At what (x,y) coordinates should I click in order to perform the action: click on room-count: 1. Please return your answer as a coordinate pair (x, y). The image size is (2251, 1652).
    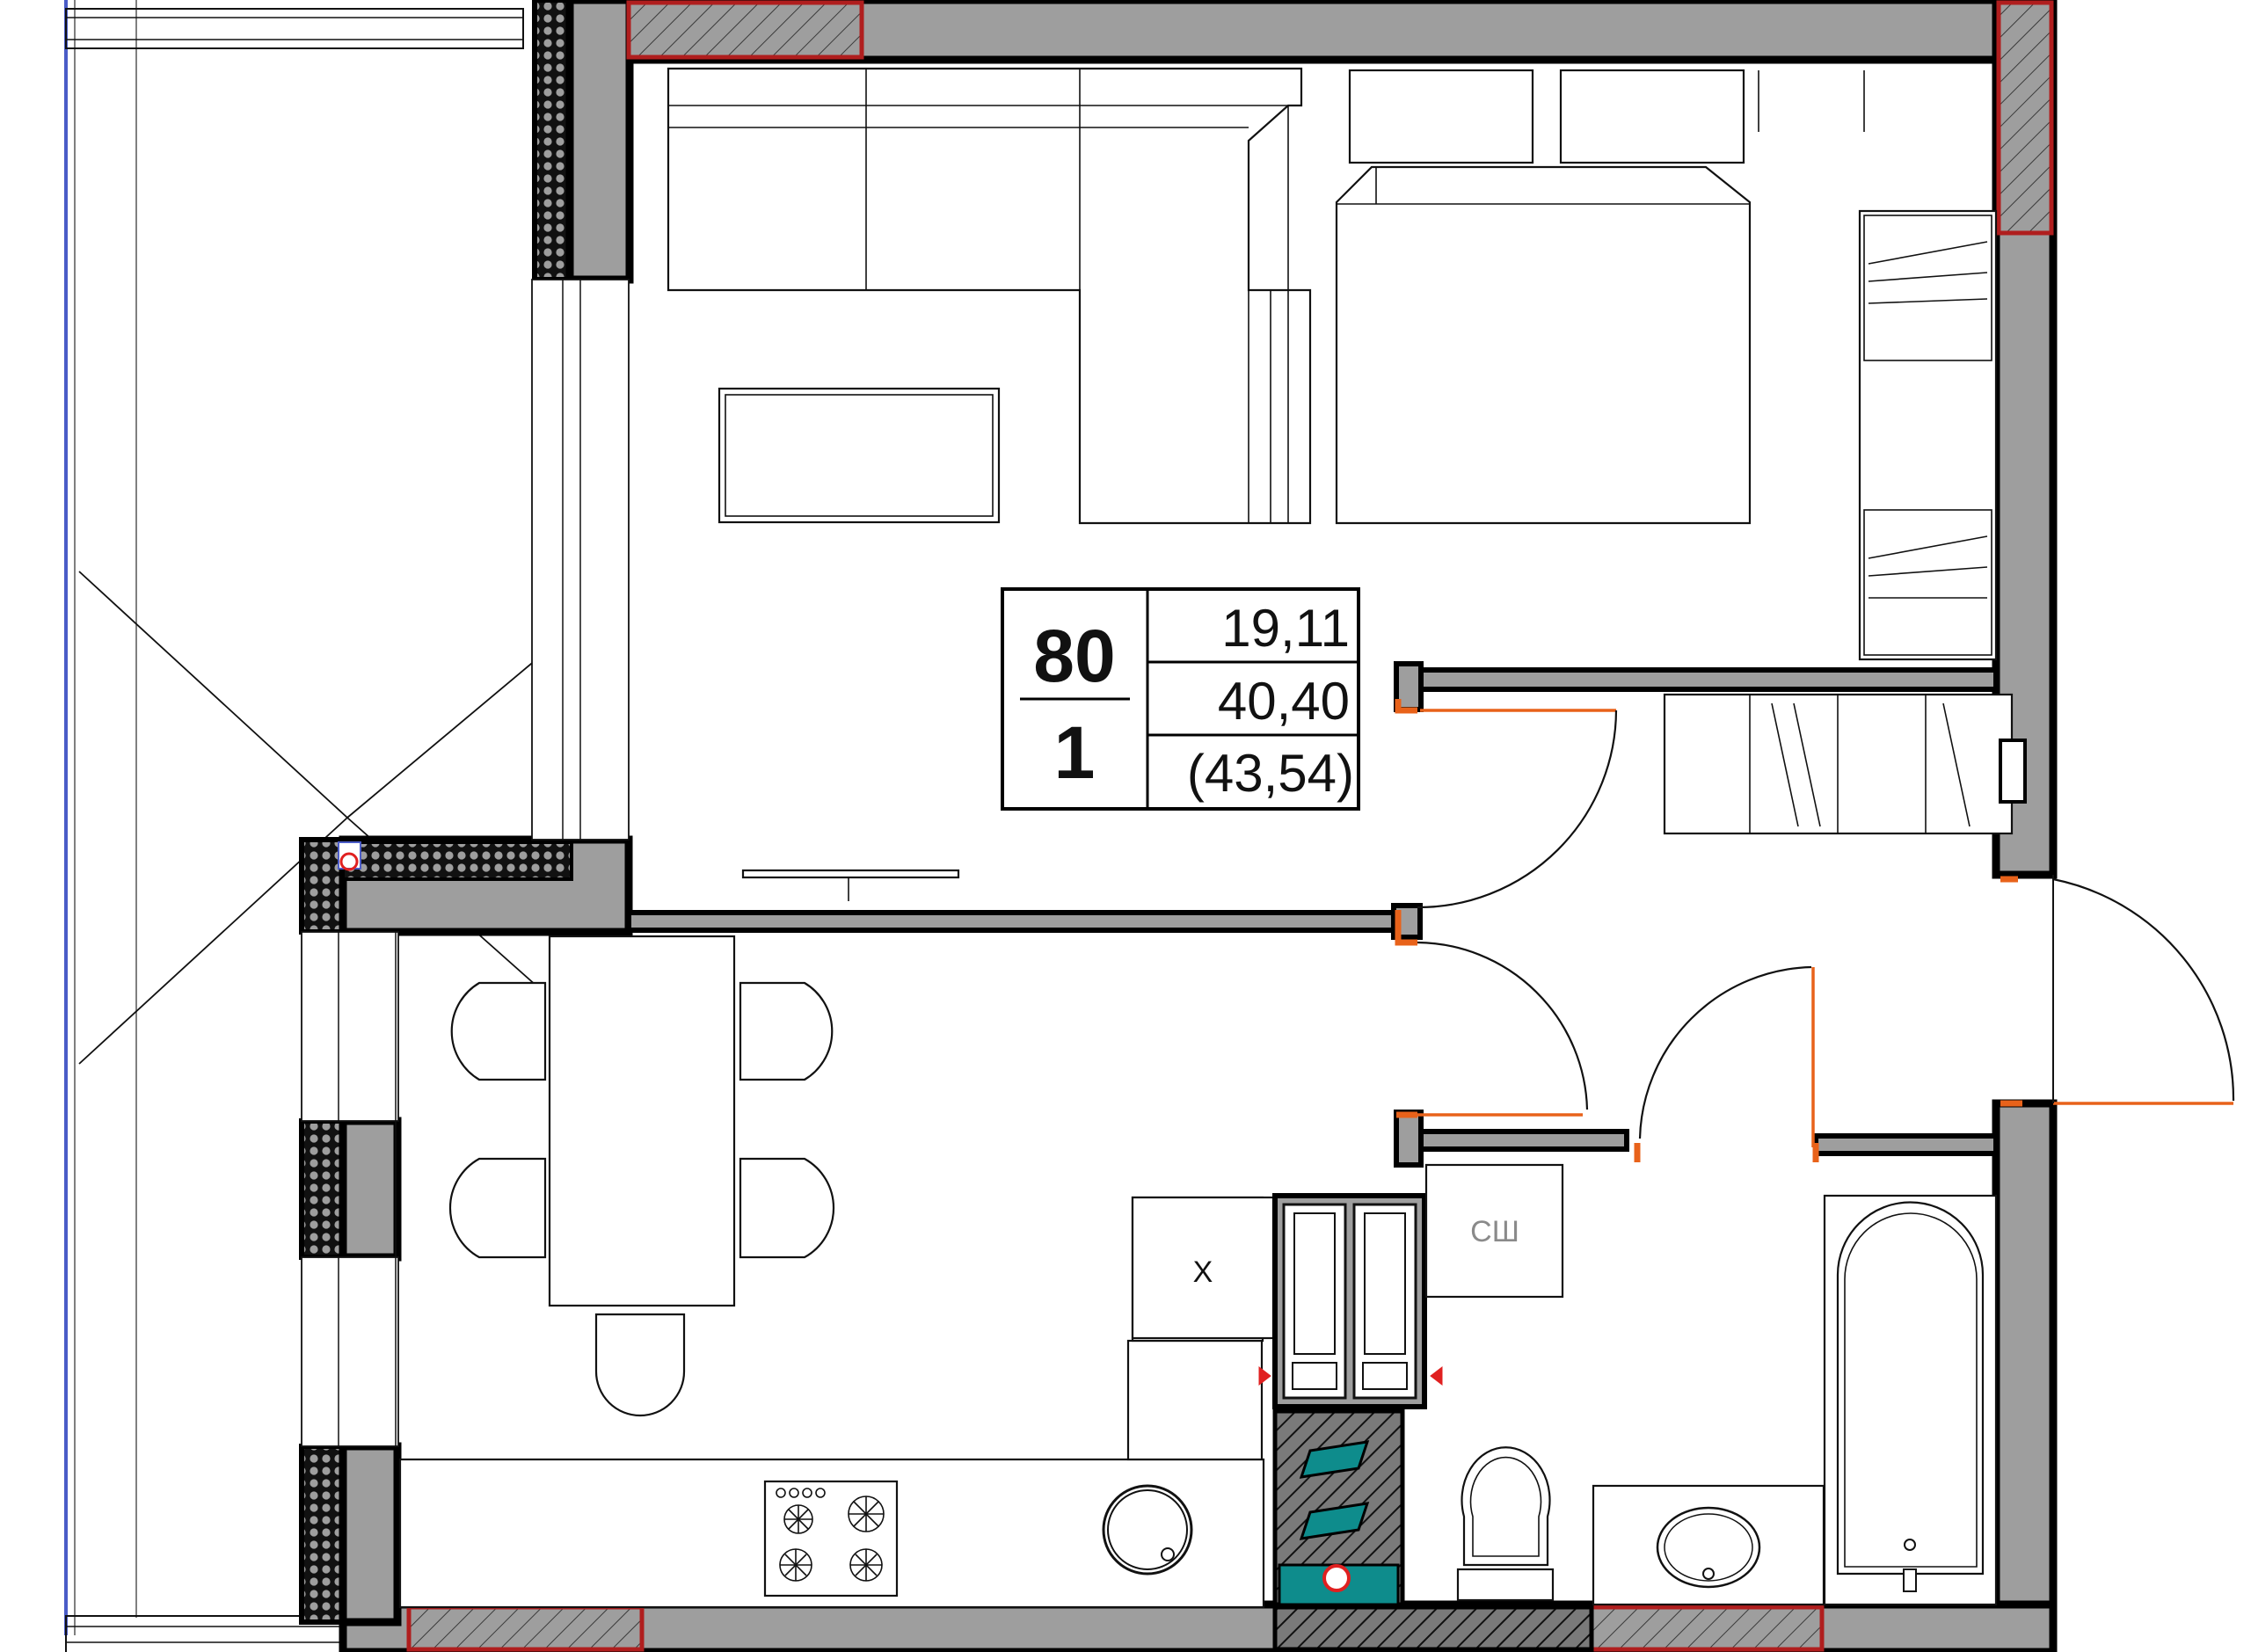
    Looking at the image, I should click on (1075, 753).